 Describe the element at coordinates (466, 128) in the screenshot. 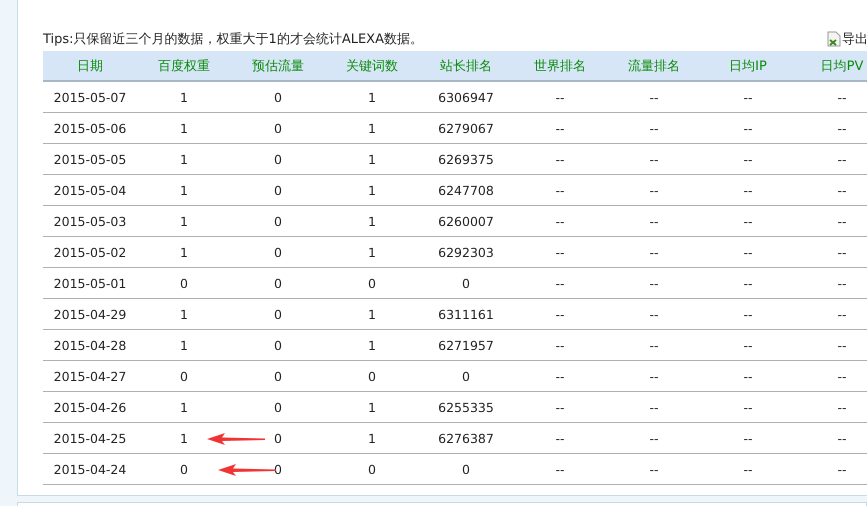

I see `table-cell: 6279067` at that location.